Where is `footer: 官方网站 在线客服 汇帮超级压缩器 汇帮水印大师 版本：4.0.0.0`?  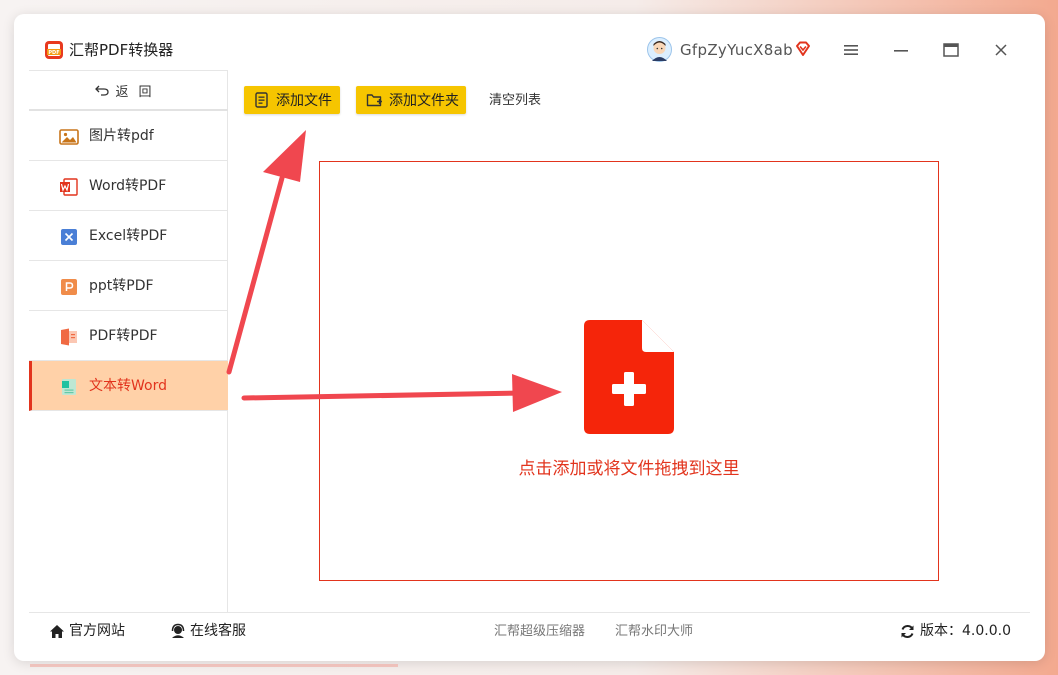 footer: 官方网站 在线客服 汇帮超级压缩器 汇帮水印大师 版本：4.0.0.0 is located at coordinates (529, 630).